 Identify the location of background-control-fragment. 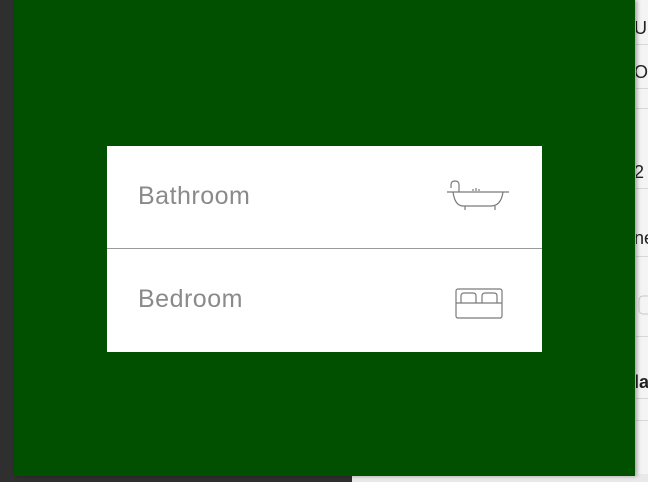
(642, 306).